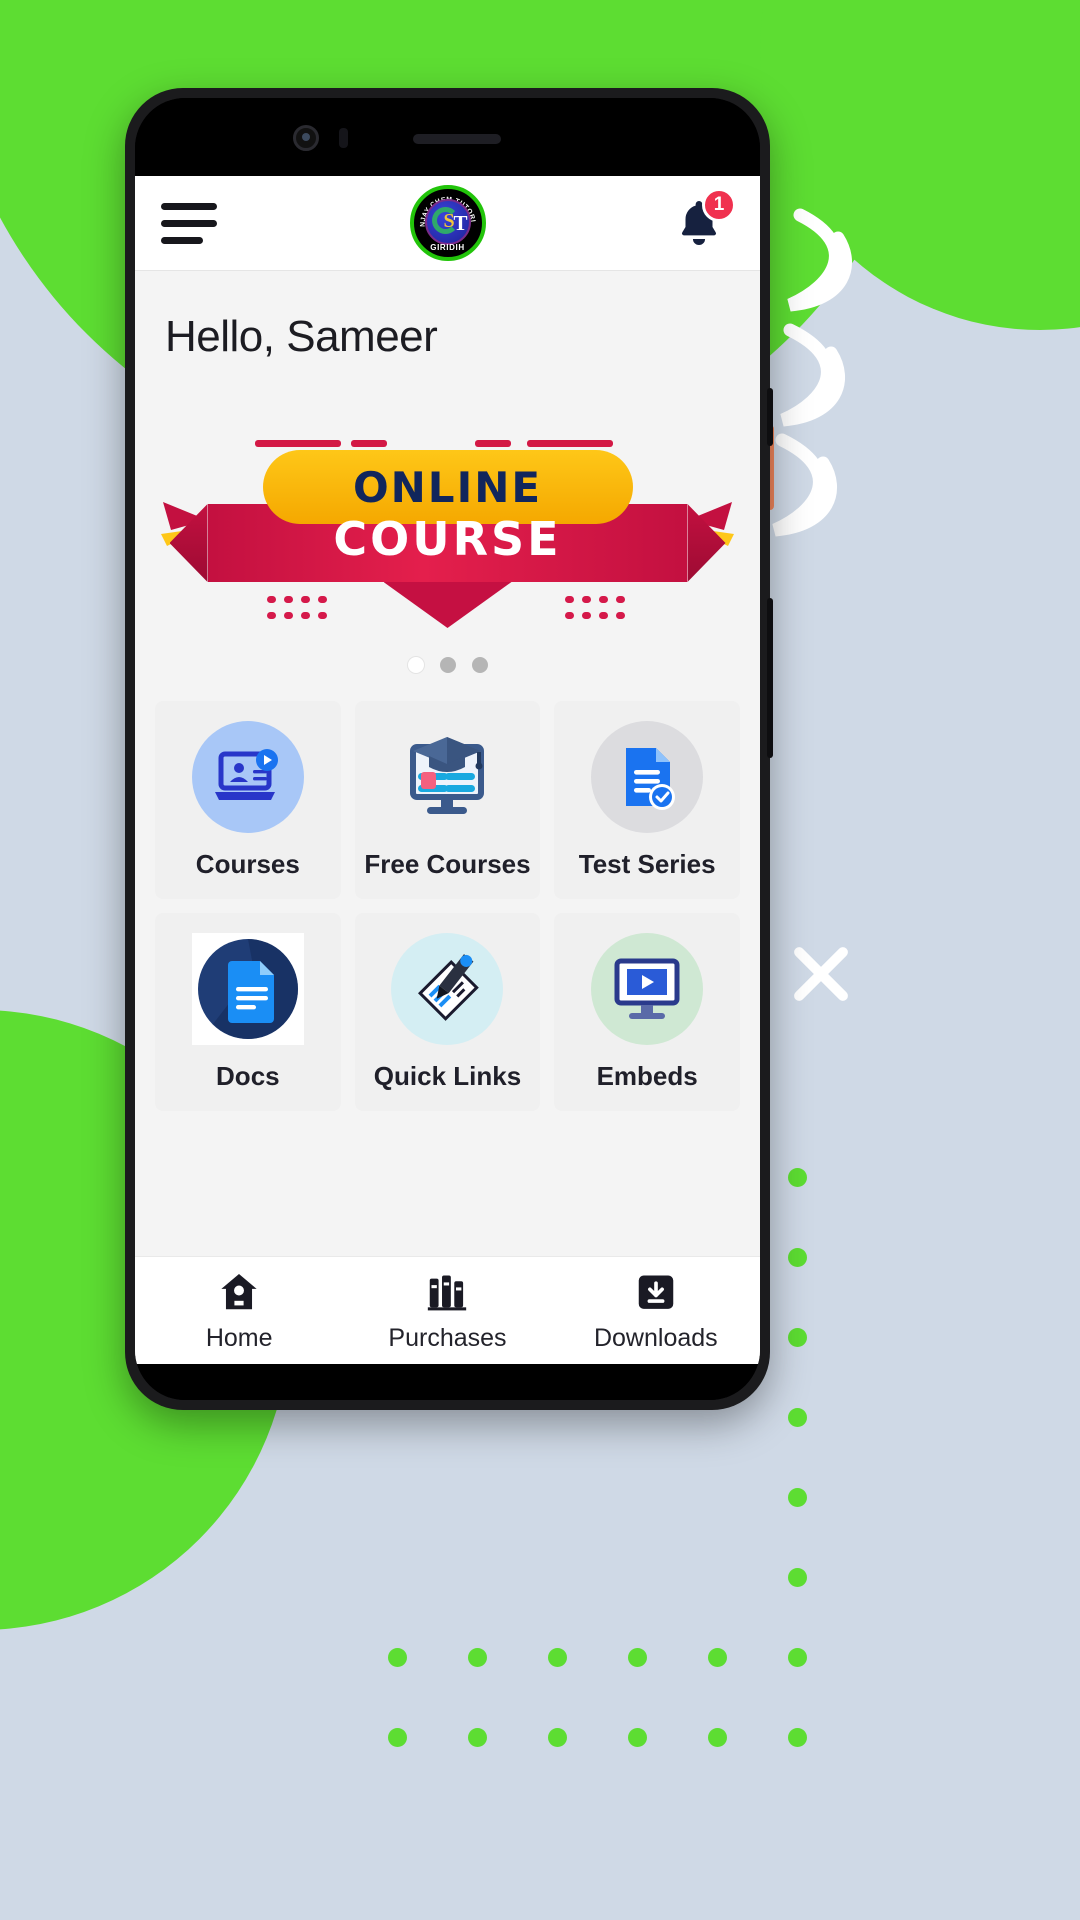  Describe the element at coordinates (447, 863) in the screenshot. I see `tile-label: Free Courses` at that location.